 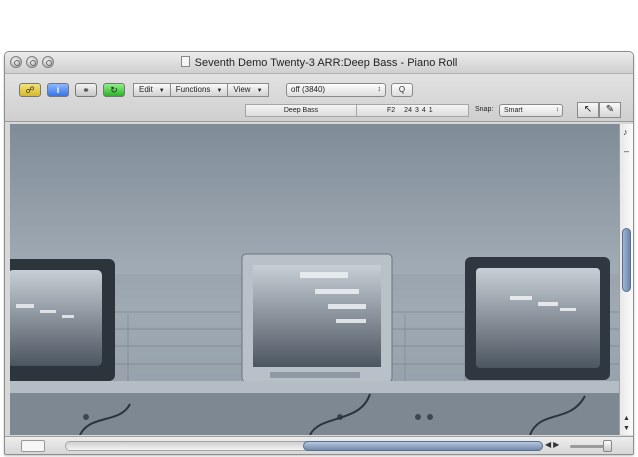 I want to click on command-click-tool-menu: ✎, so click(x=610, y=110).